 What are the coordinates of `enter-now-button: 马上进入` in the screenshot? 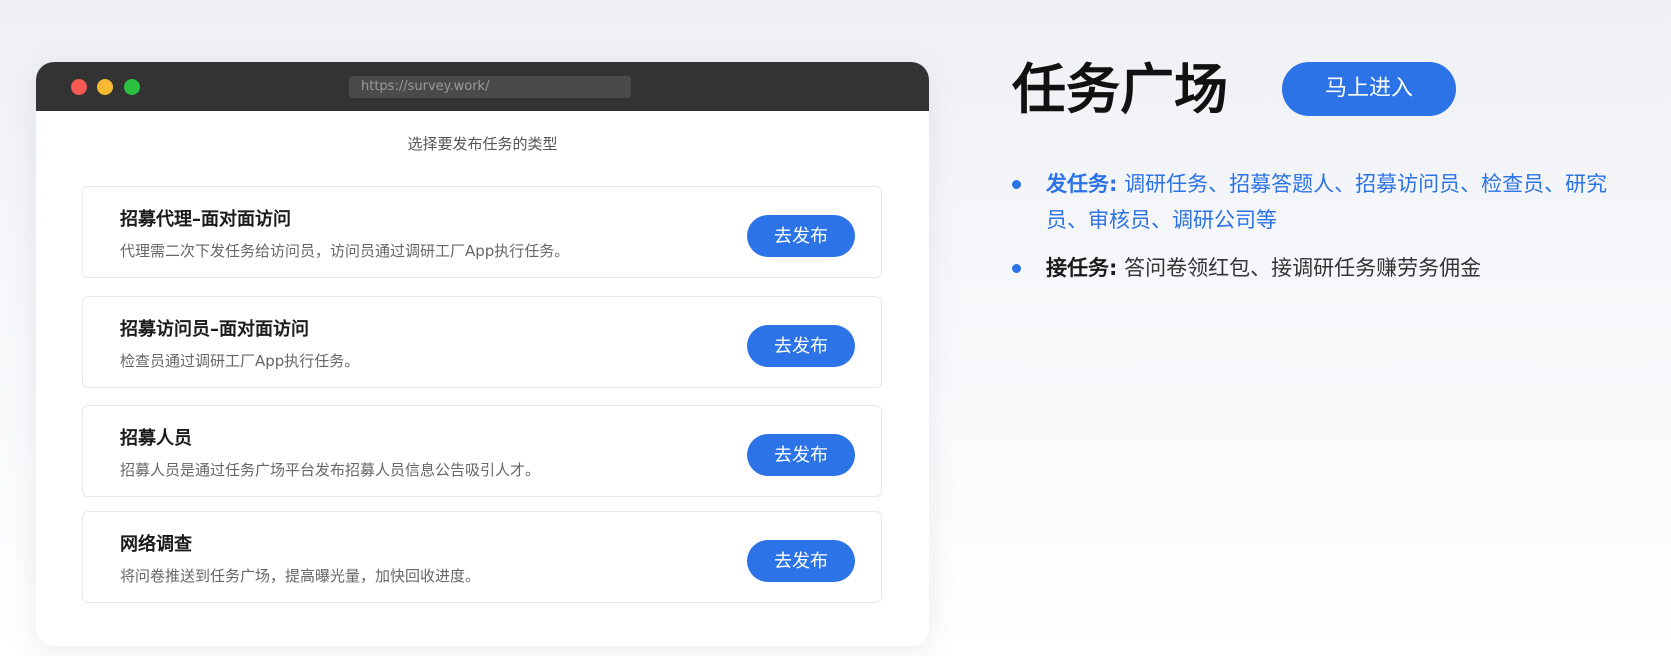 It's located at (1369, 89).